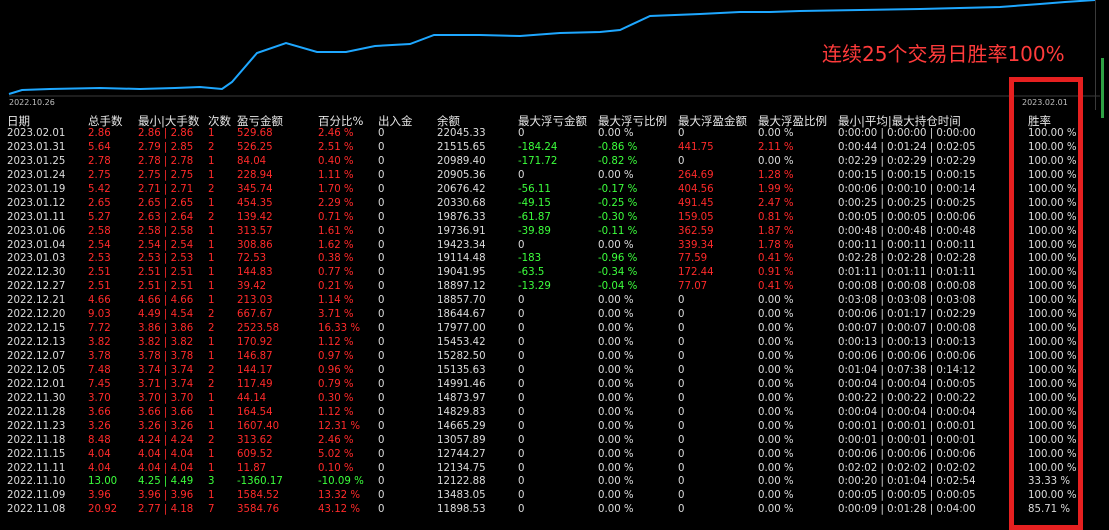  What do you see at coordinates (1095, 55) in the screenshot?
I see `chart-right-border` at bounding box center [1095, 55].